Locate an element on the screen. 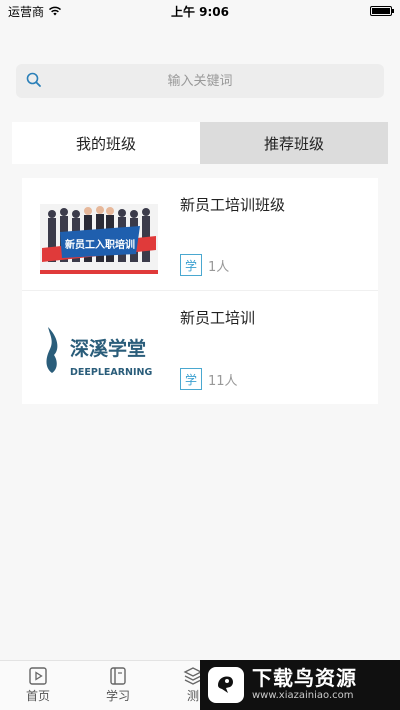  watermark-url: www.xiazainiao.com is located at coordinates (303, 695).